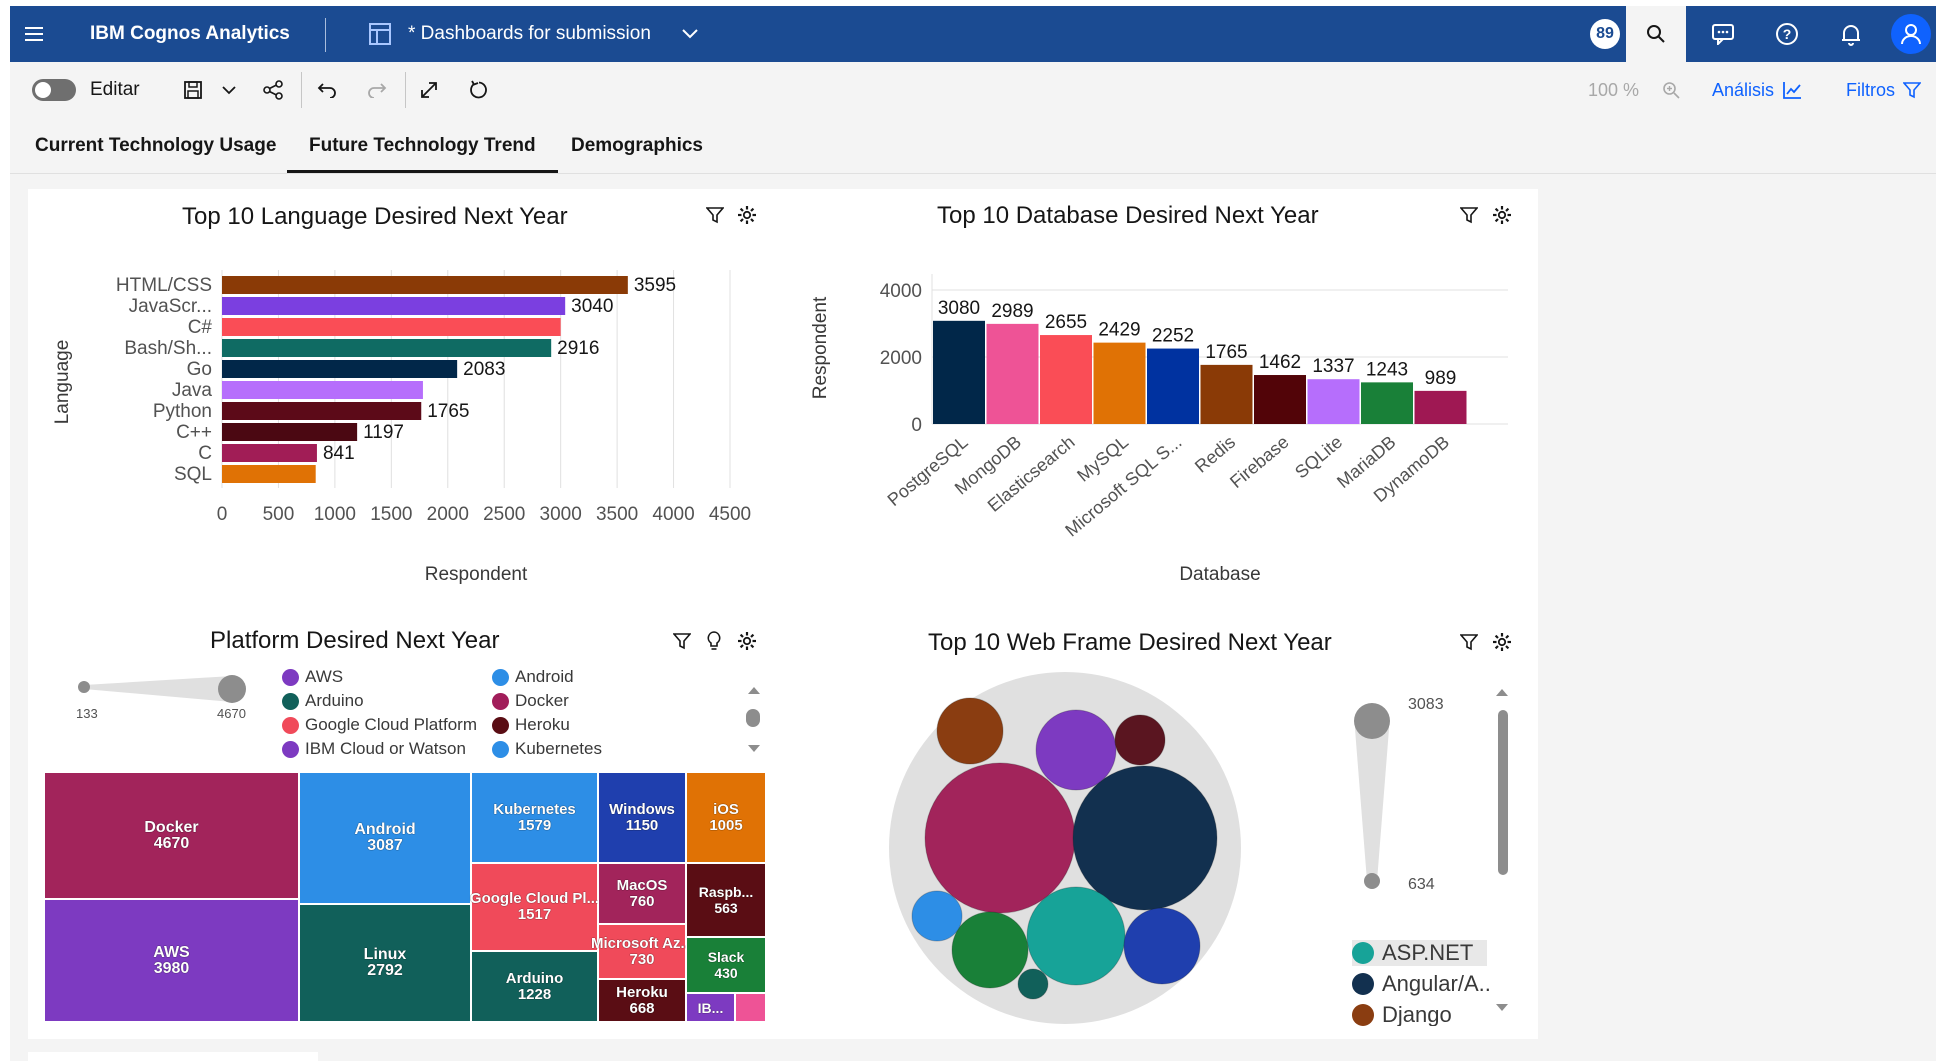 The height and width of the screenshot is (1061, 1936). What do you see at coordinates (171, 843) in the screenshot?
I see `treemap-label-value: 4670` at bounding box center [171, 843].